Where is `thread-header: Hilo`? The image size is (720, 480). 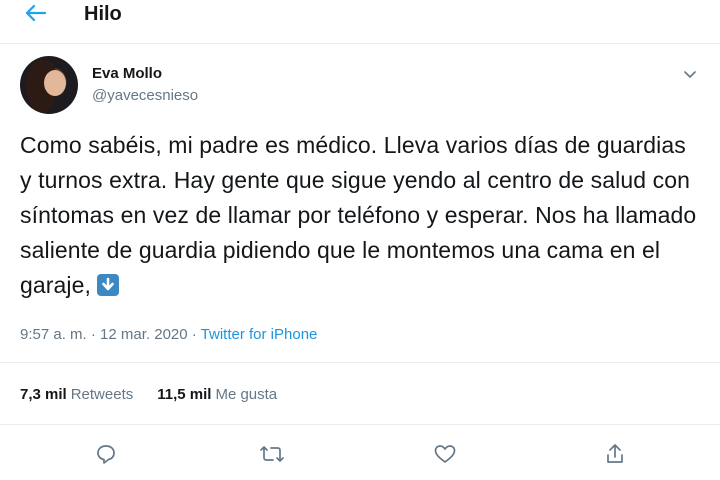 thread-header: Hilo is located at coordinates (360, 22).